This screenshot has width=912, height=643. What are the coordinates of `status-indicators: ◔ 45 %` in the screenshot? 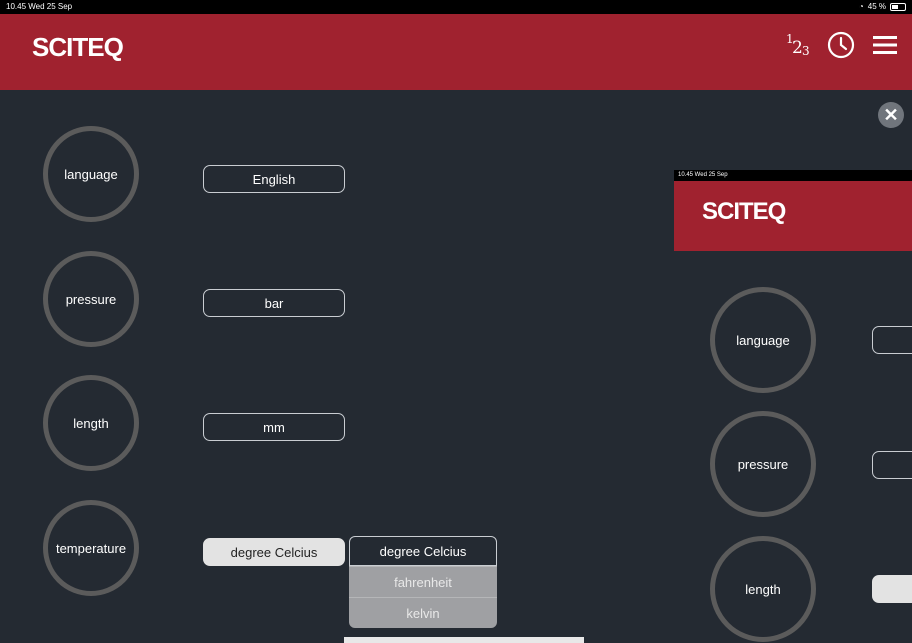 It's located at (882, 7).